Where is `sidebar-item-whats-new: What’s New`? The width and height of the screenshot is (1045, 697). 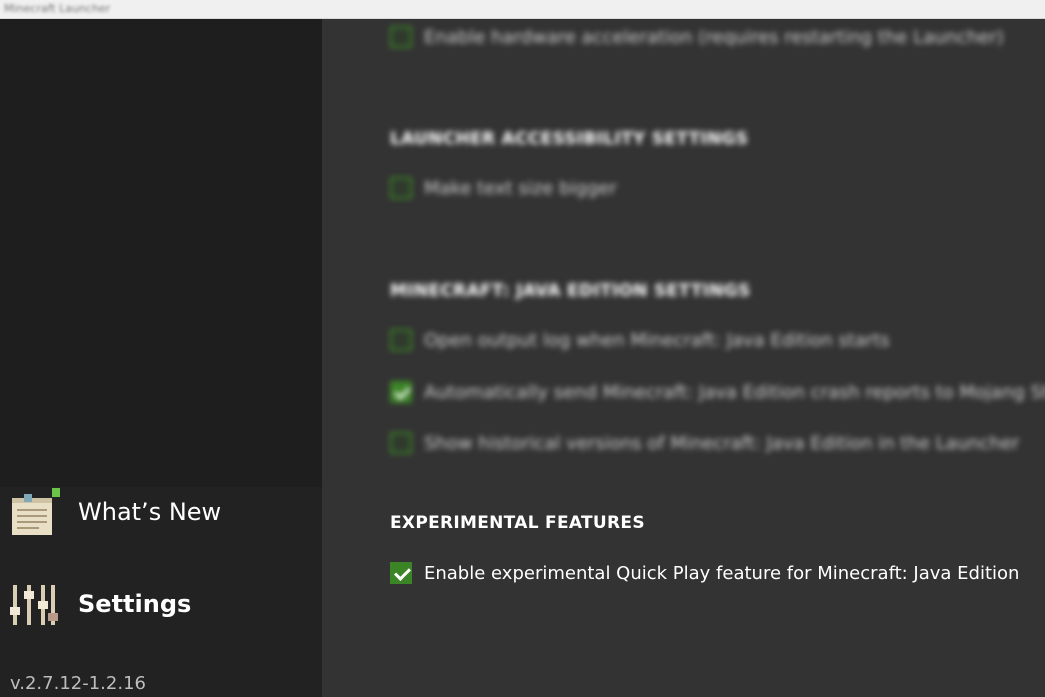
sidebar-item-whats-new: What’s New is located at coordinates (161, 512).